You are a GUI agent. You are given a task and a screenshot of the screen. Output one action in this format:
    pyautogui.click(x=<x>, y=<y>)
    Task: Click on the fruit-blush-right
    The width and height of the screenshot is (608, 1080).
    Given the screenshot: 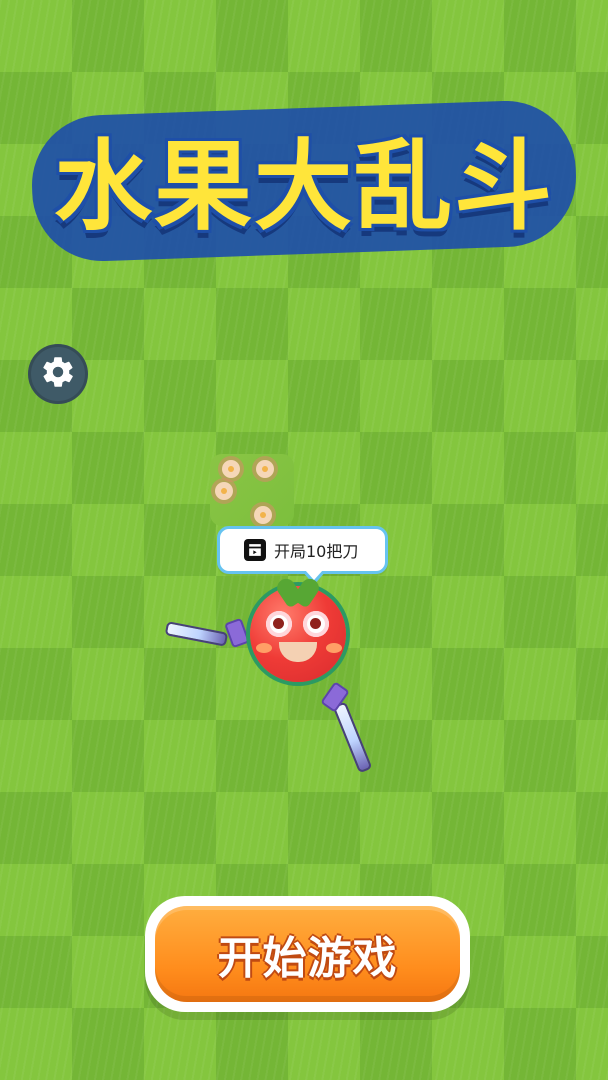 What is the action you would take?
    pyautogui.click(x=334, y=648)
    